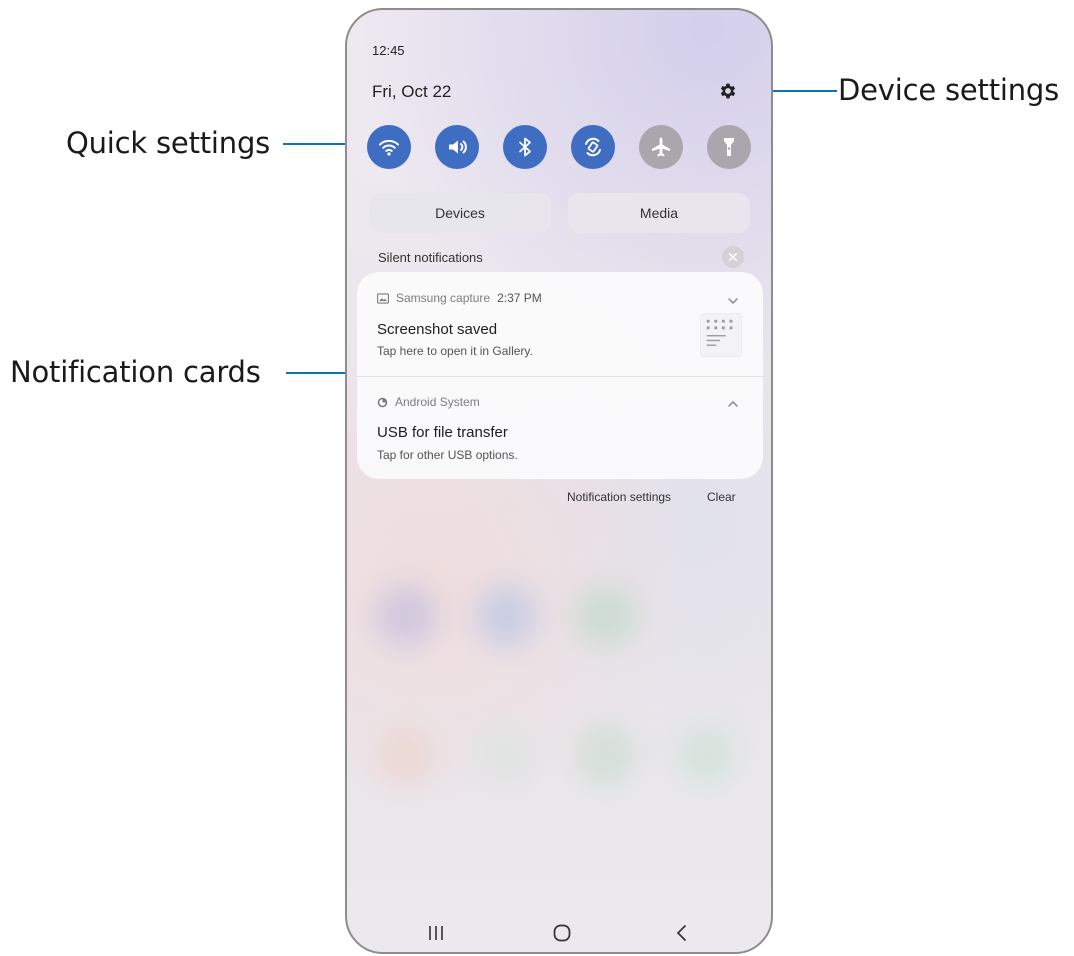 The image size is (1074, 956). Describe the element at coordinates (460, 213) in the screenshot. I see `devices-button: Devices` at that location.